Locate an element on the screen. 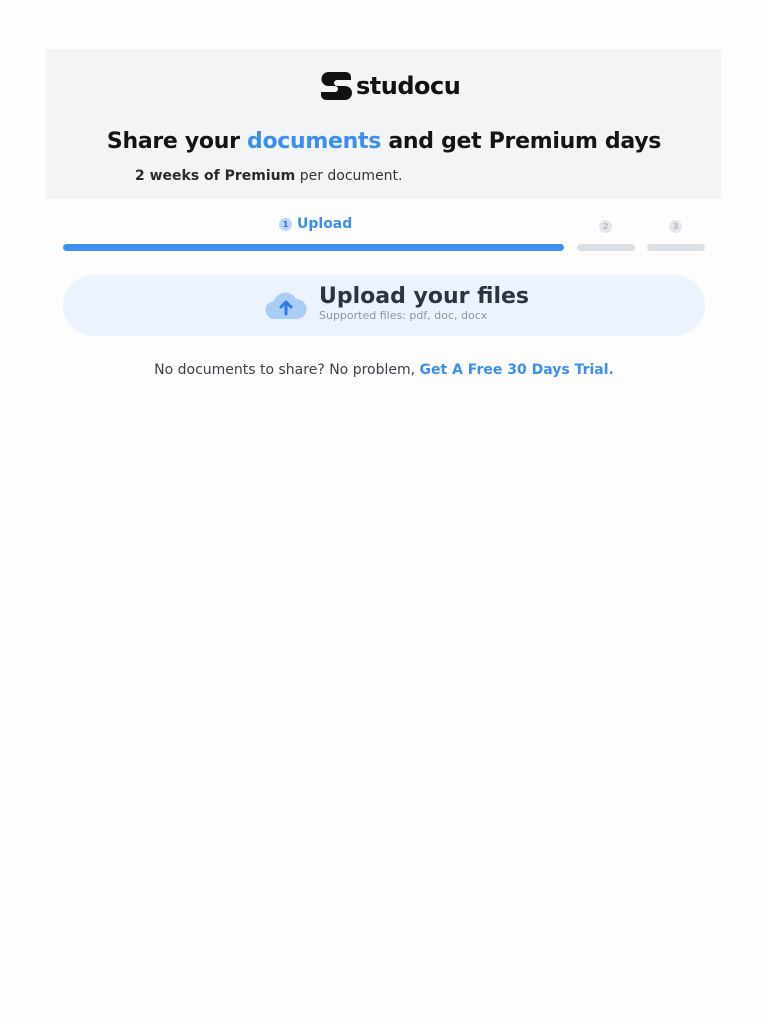 This screenshot has width=768, height=1024. studocu-logo: studocu is located at coordinates (390, 86).